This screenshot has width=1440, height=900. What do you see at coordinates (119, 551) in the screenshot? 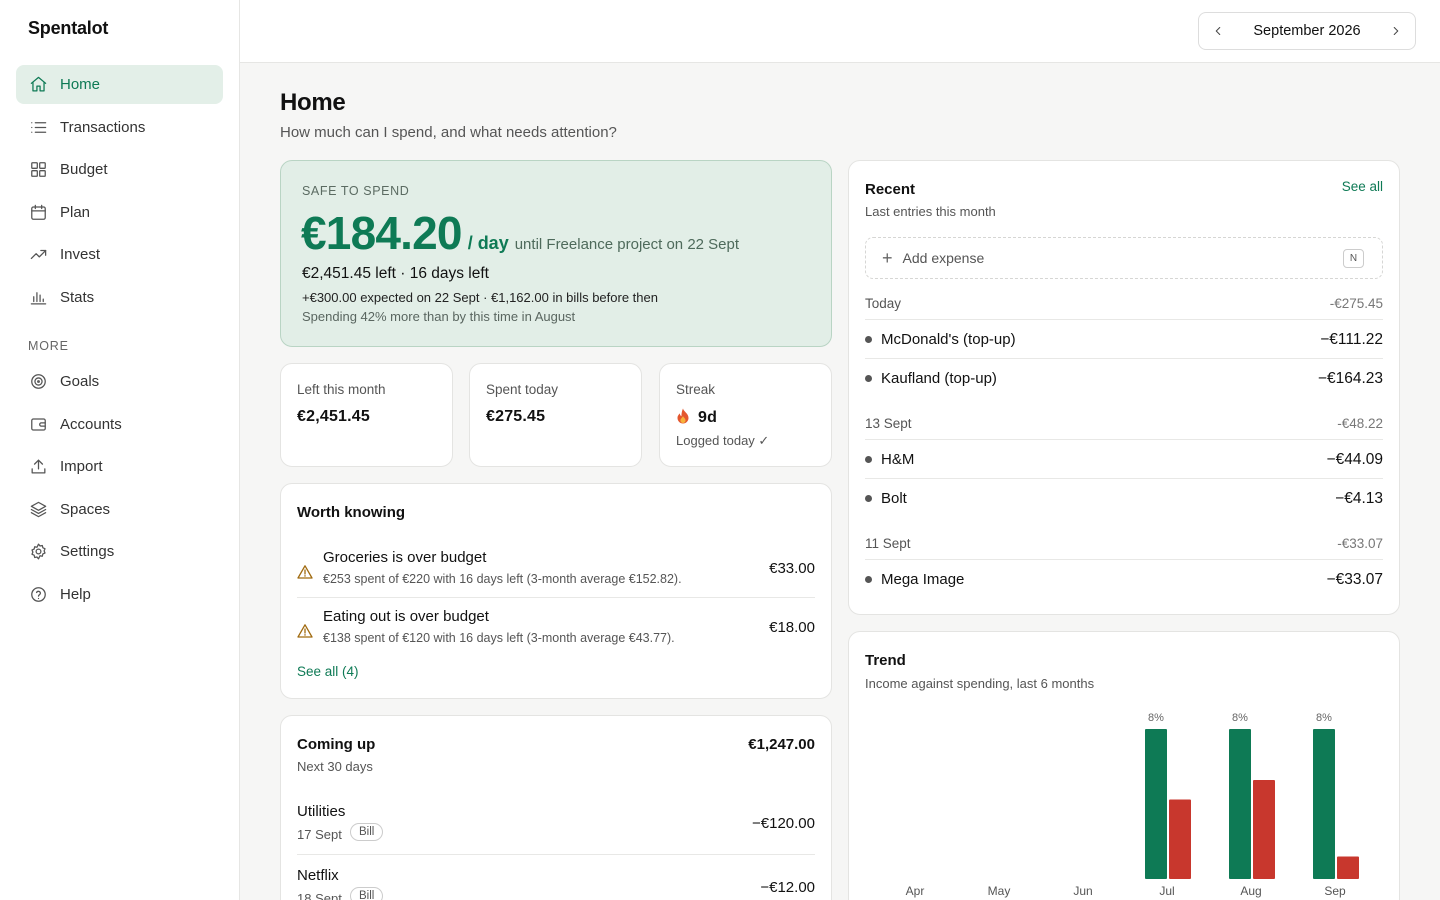
I see `sidebar-item-settings: Settings` at bounding box center [119, 551].